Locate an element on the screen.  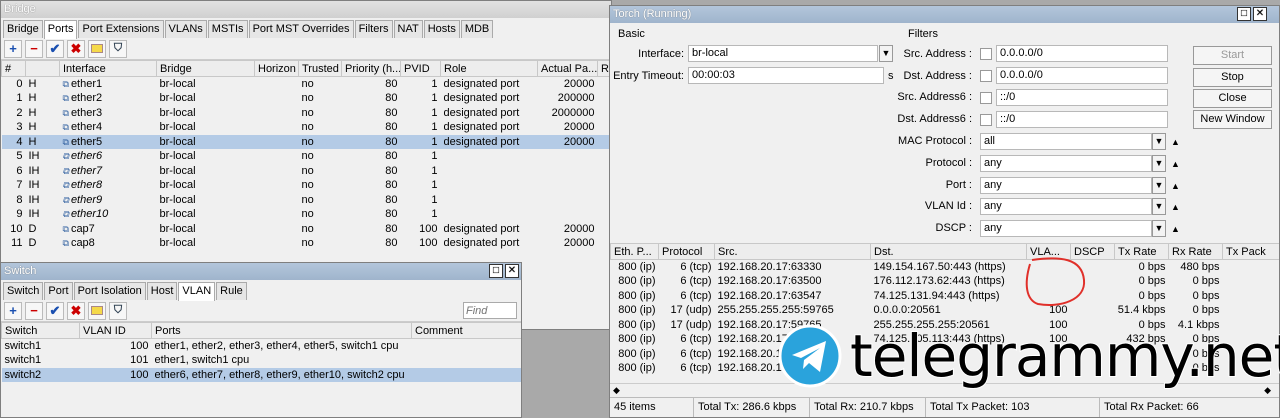
tab-bridge: Bridge is located at coordinates (23, 29).